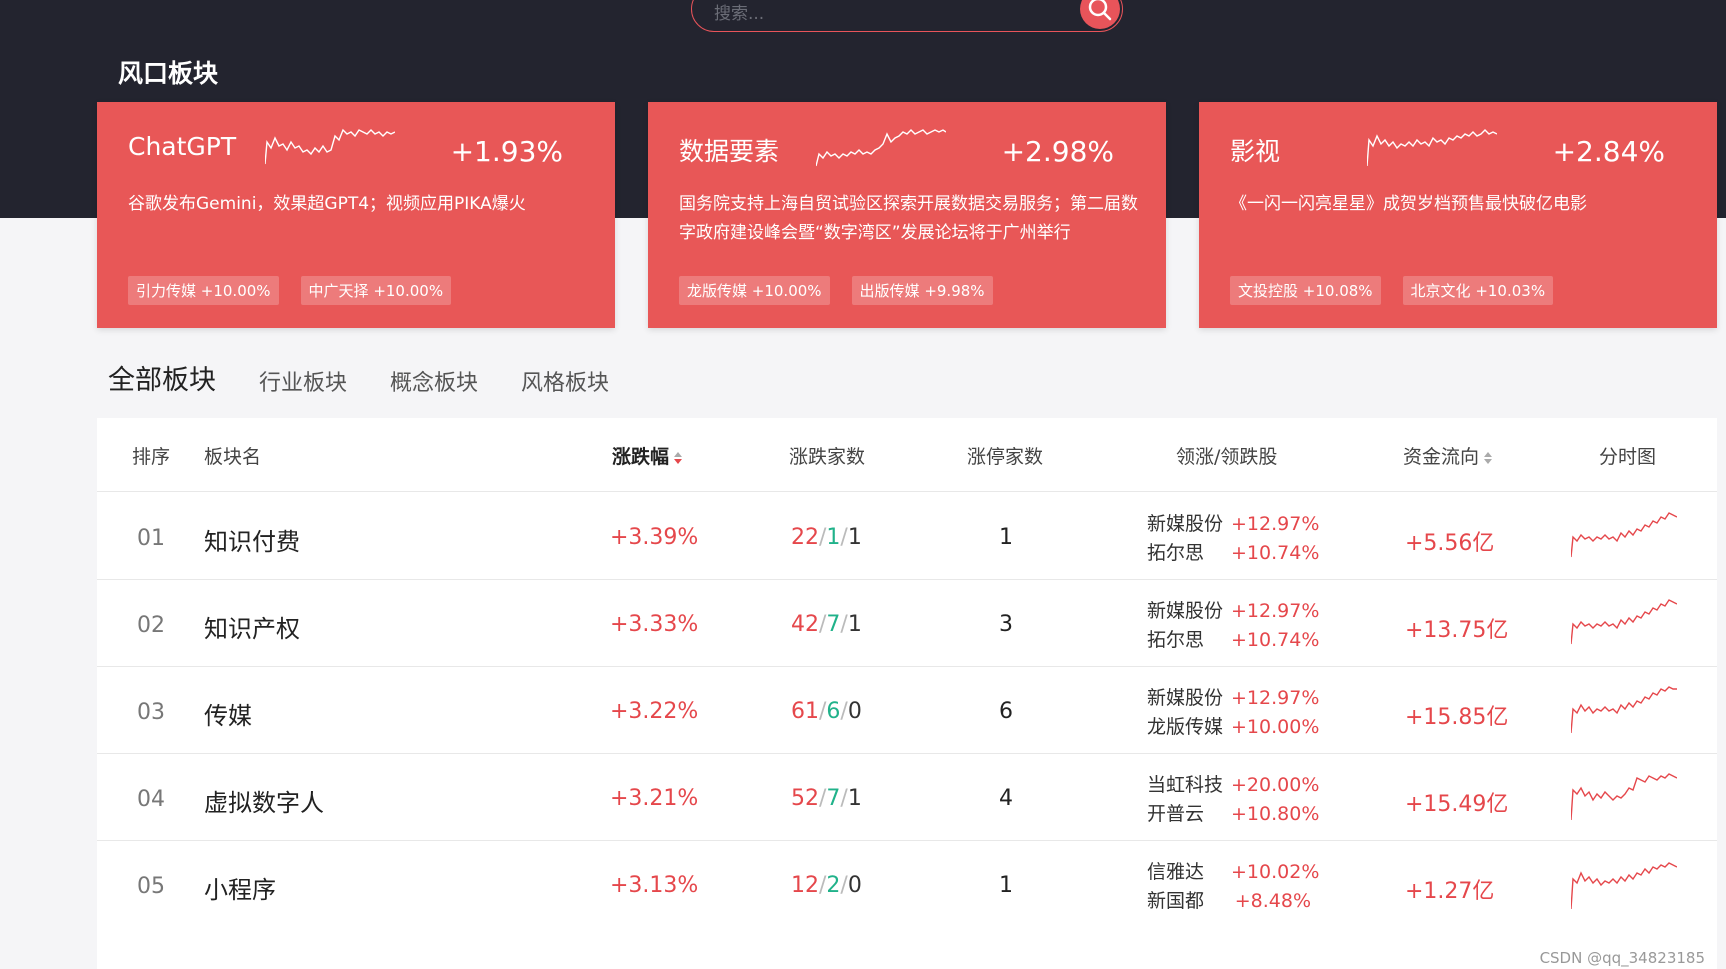  I want to click on row-leaders: 信雅达 +10.02% 新国都 +8.48%, so click(1233, 887).